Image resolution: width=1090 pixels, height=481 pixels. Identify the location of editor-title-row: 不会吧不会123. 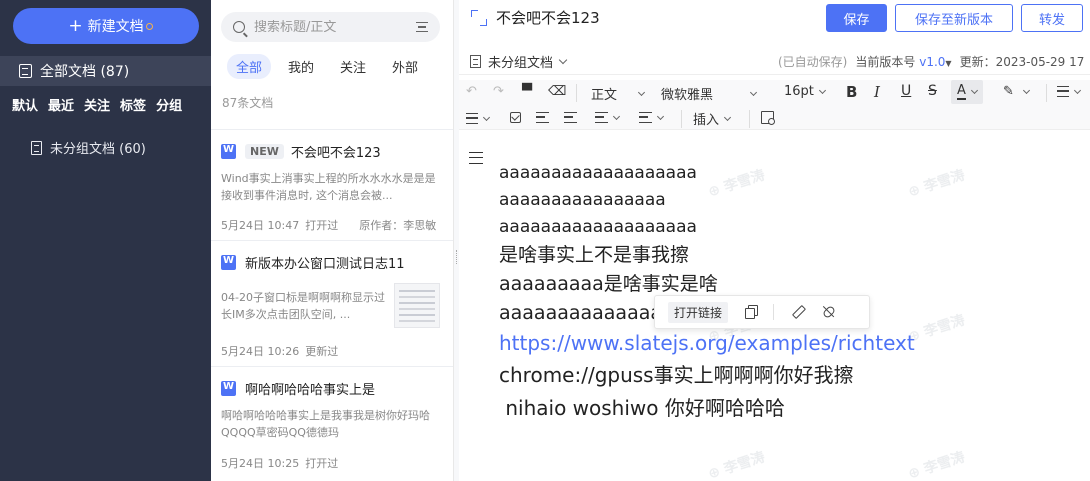
(535, 17).